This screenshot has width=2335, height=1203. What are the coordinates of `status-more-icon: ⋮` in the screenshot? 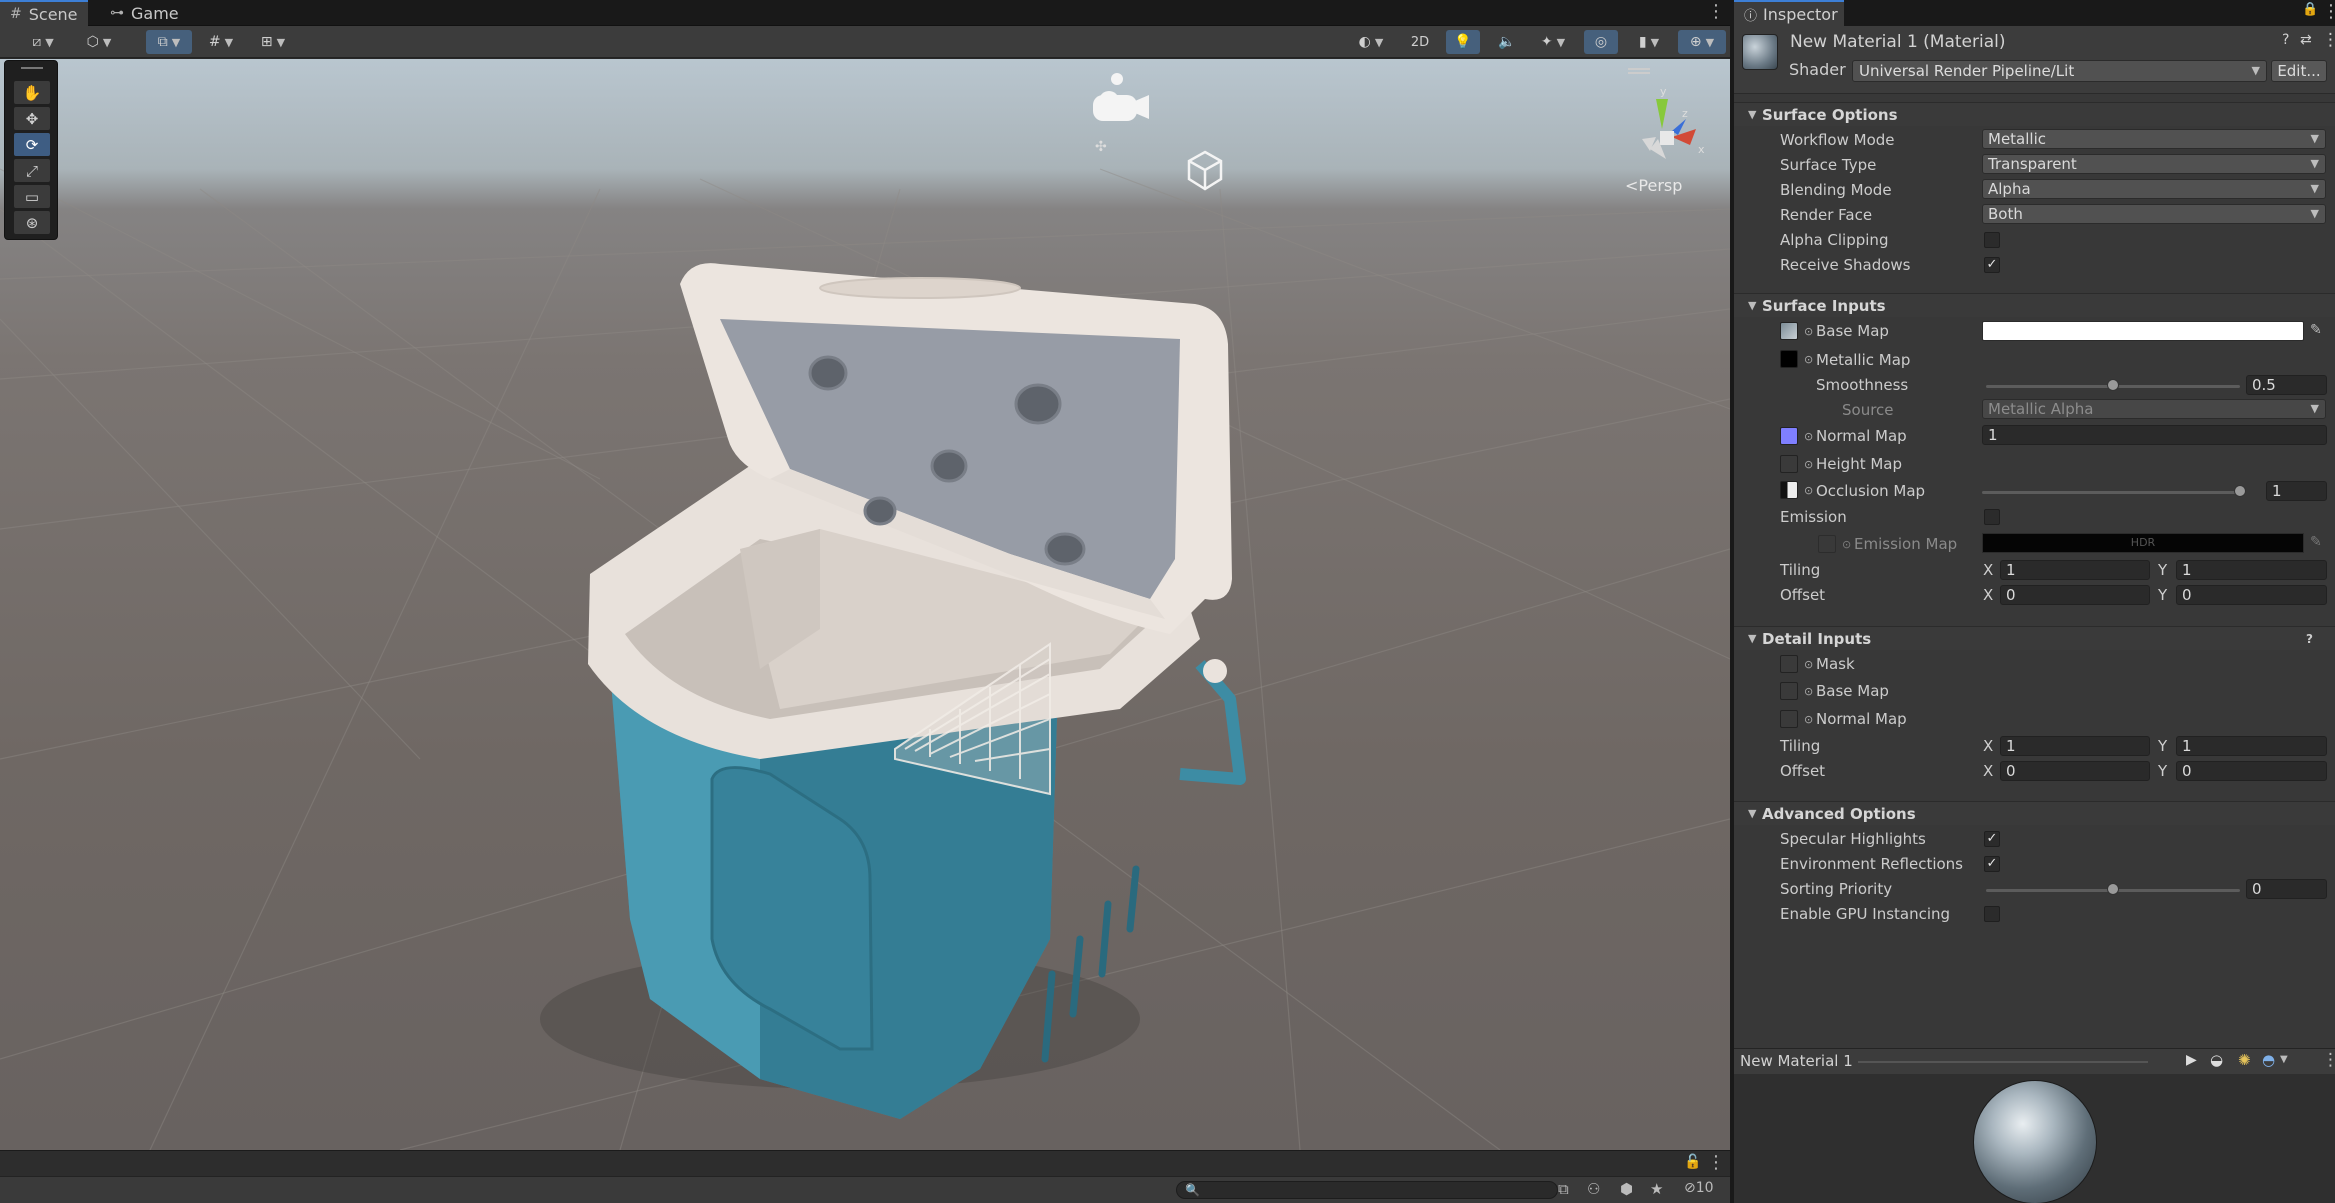 It's located at (1716, 1163).